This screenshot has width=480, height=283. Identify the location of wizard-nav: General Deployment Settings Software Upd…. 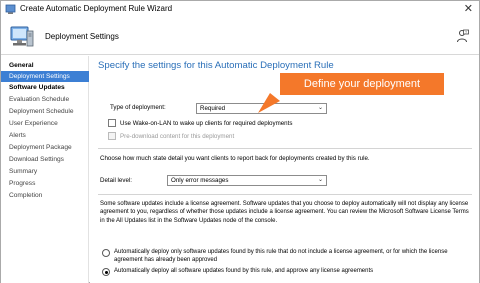
(45, 169).